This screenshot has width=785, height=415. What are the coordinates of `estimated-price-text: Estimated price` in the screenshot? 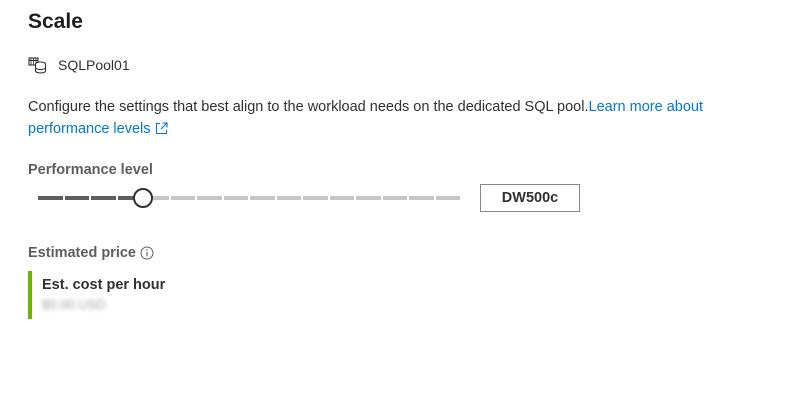 It's located at (82, 253).